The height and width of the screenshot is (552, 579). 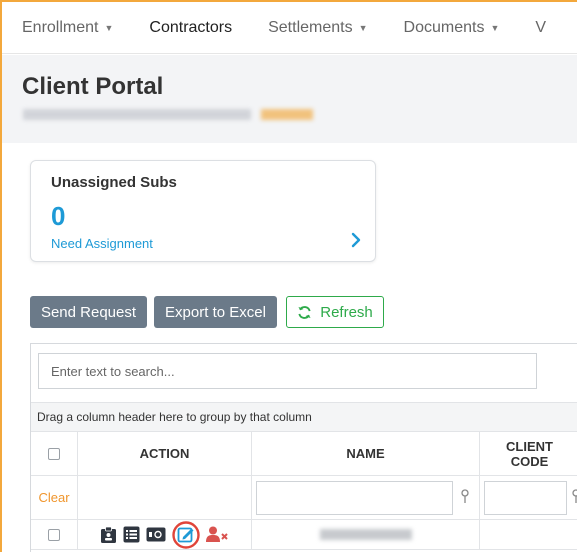 I want to click on id-card-icon, so click(x=156, y=534).